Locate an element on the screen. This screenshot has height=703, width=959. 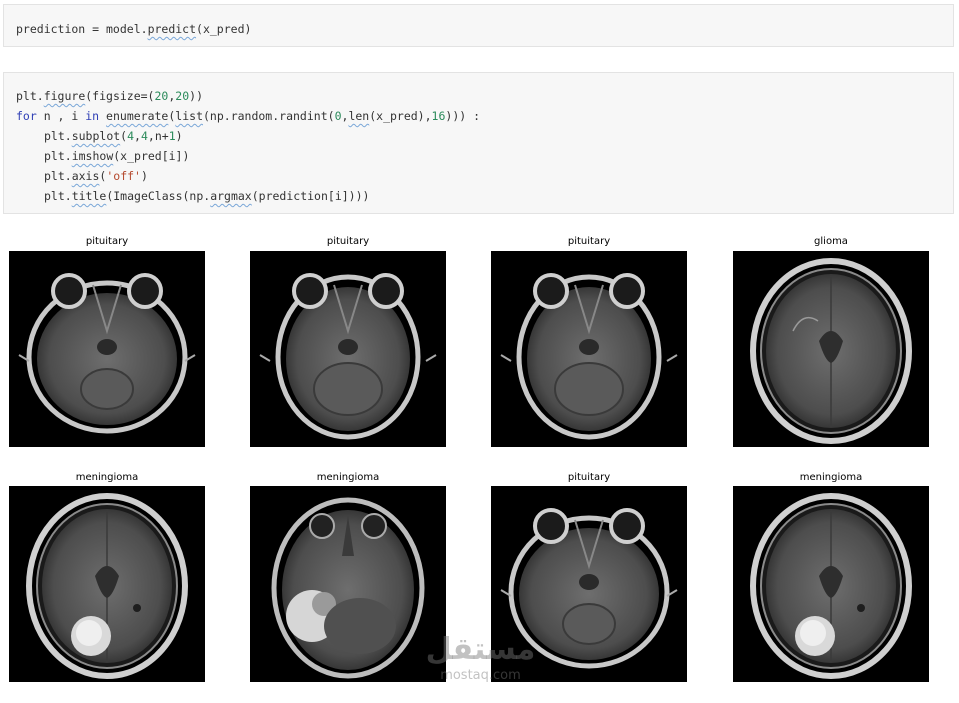
code-cell-predict: prediction = model.predict(x_pred) is located at coordinates (478, 25).